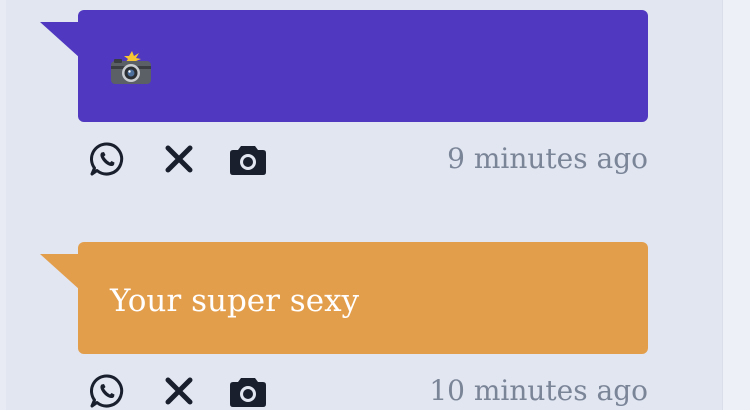 This screenshot has height=410, width=750. Describe the element at coordinates (131, 67) in the screenshot. I see `camera-with-flash-emoji-icon` at that location.